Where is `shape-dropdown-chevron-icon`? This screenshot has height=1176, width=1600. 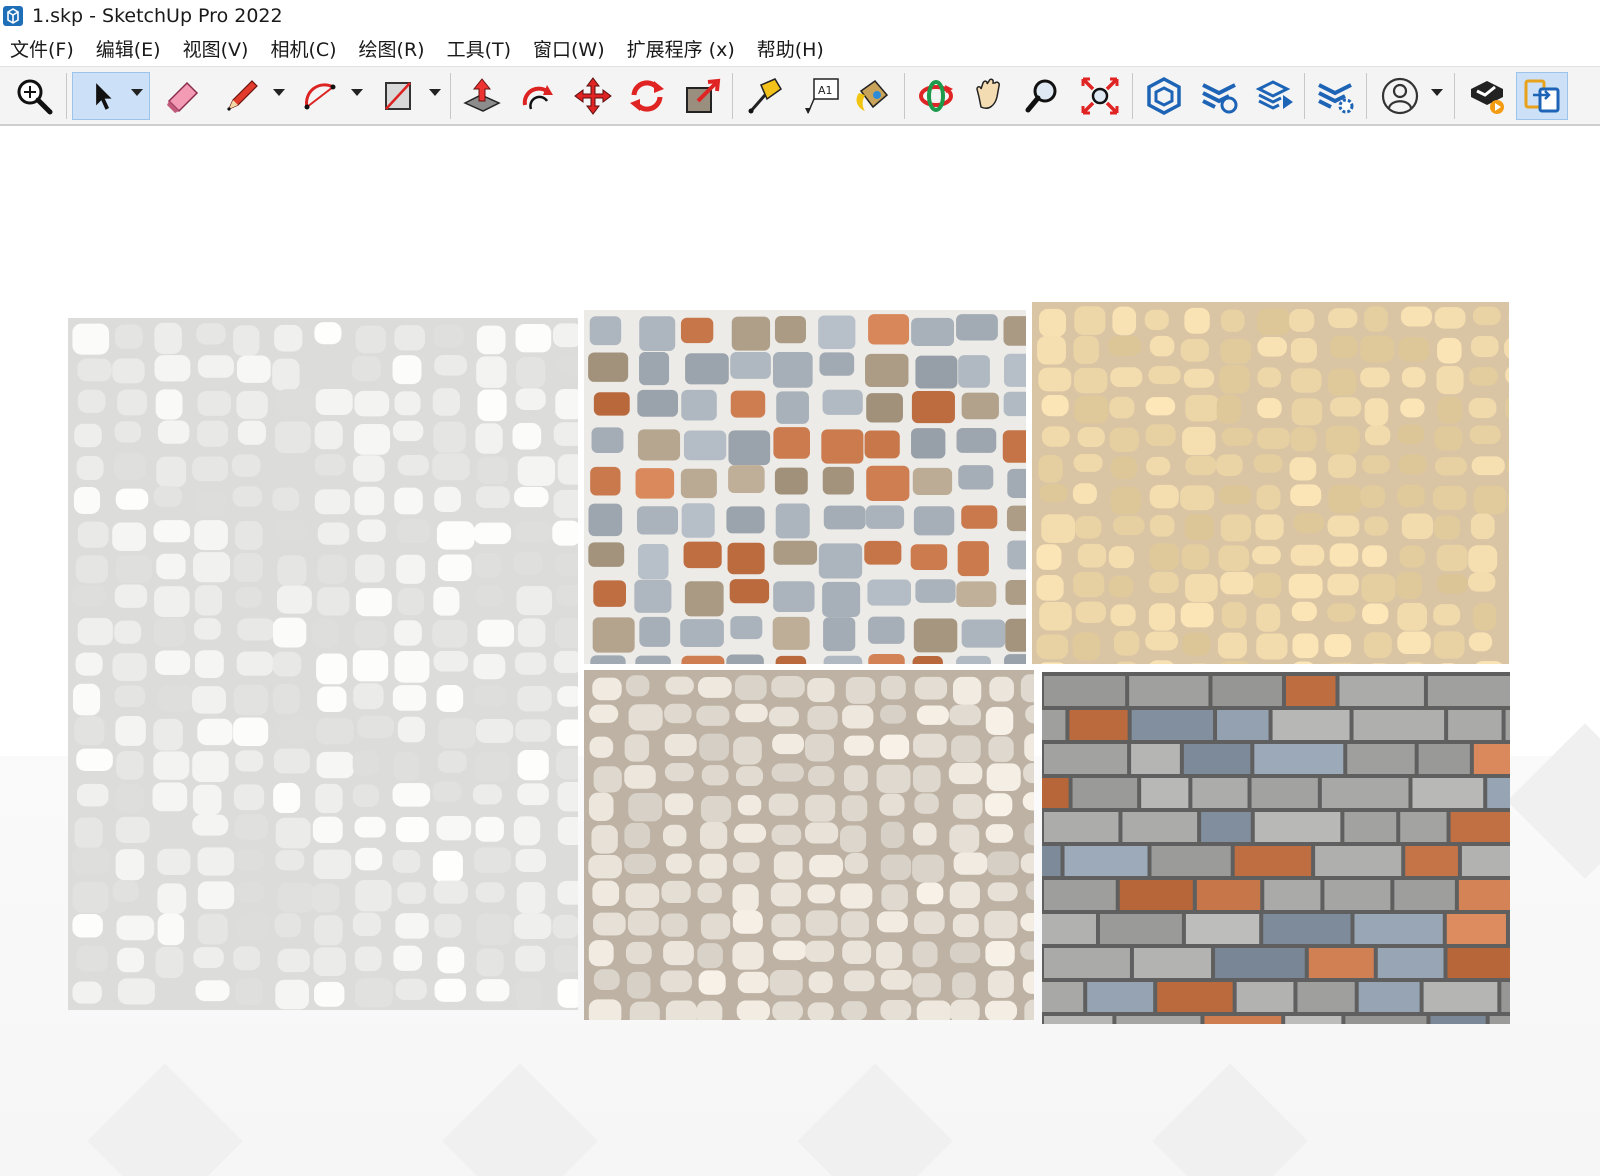
shape-dropdown-chevron-icon is located at coordinates (435, 92).